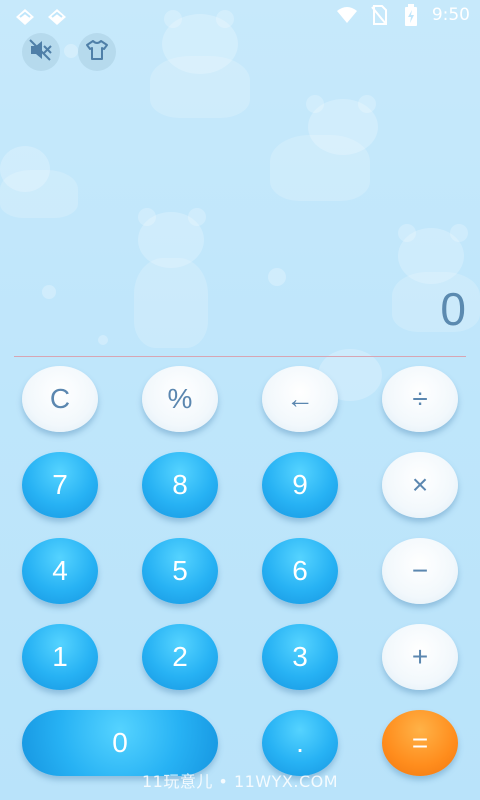 Image resolution: width=480 pixels, height=800 pixels. Describe the element at coordinates (180, 399) in the screenshot. I see `percent-button: %` at that location.